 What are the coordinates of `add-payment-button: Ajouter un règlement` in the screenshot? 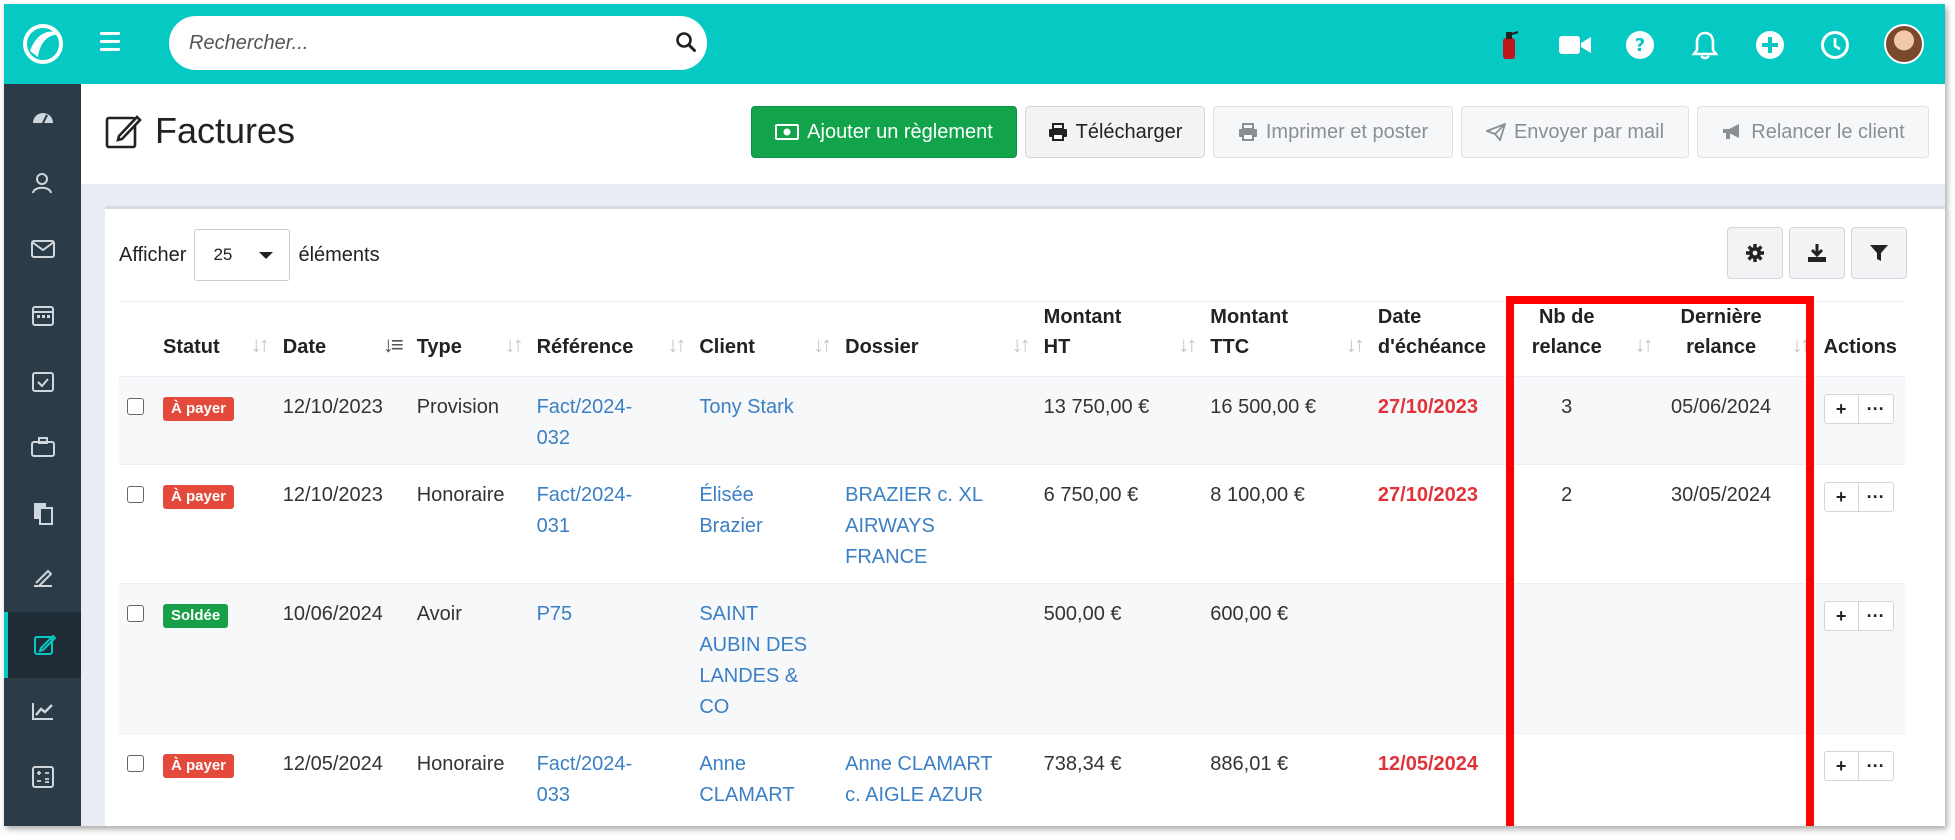 It's located at (884, 132).